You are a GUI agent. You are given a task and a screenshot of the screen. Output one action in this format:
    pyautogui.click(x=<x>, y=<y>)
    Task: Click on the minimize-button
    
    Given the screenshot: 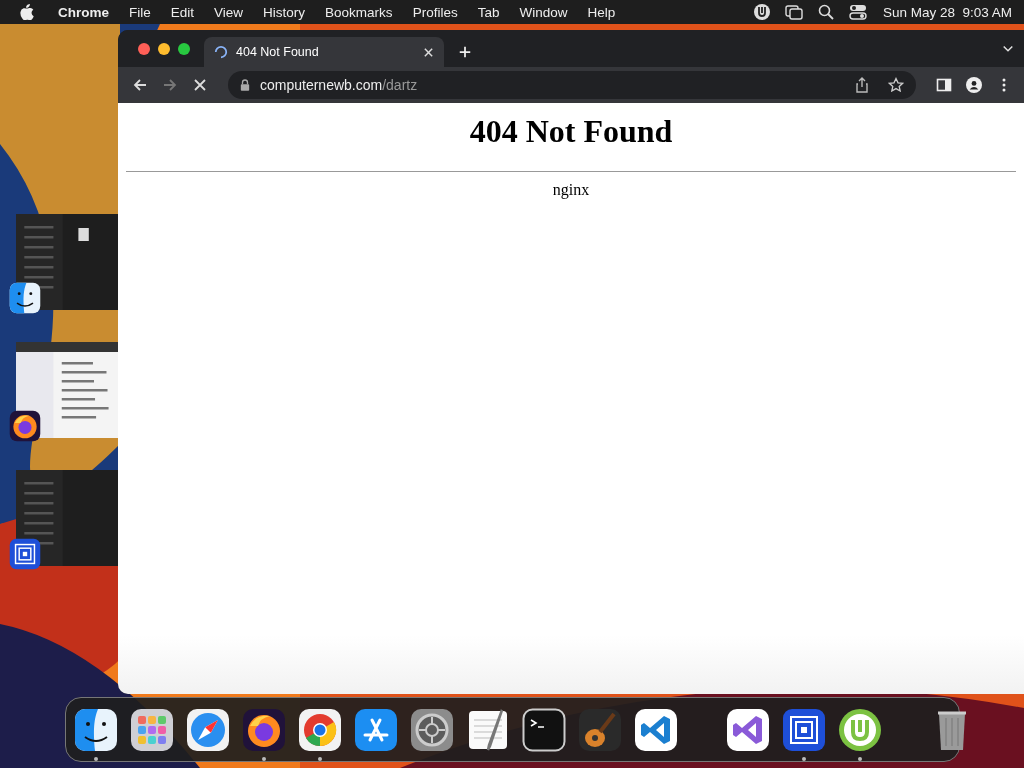 What is the action you would take?
    pyautogui.click(x=164, y=48)
    